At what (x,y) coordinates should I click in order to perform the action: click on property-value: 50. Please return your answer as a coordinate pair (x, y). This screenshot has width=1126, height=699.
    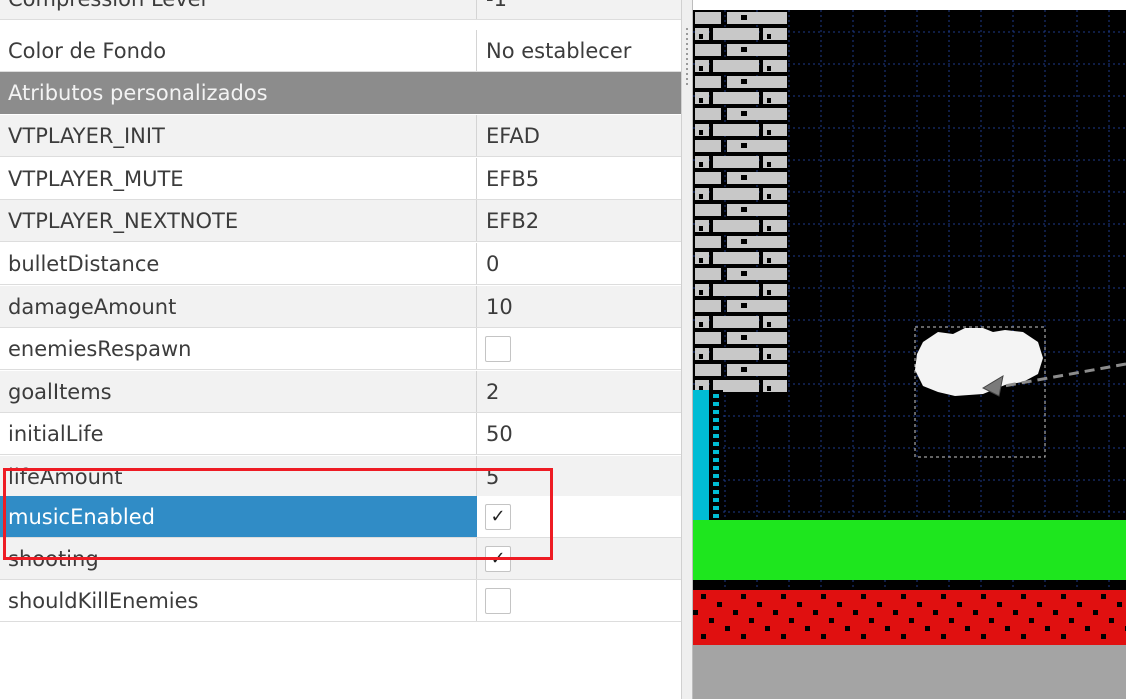
    Looking at the image, I should click on (499, 434).